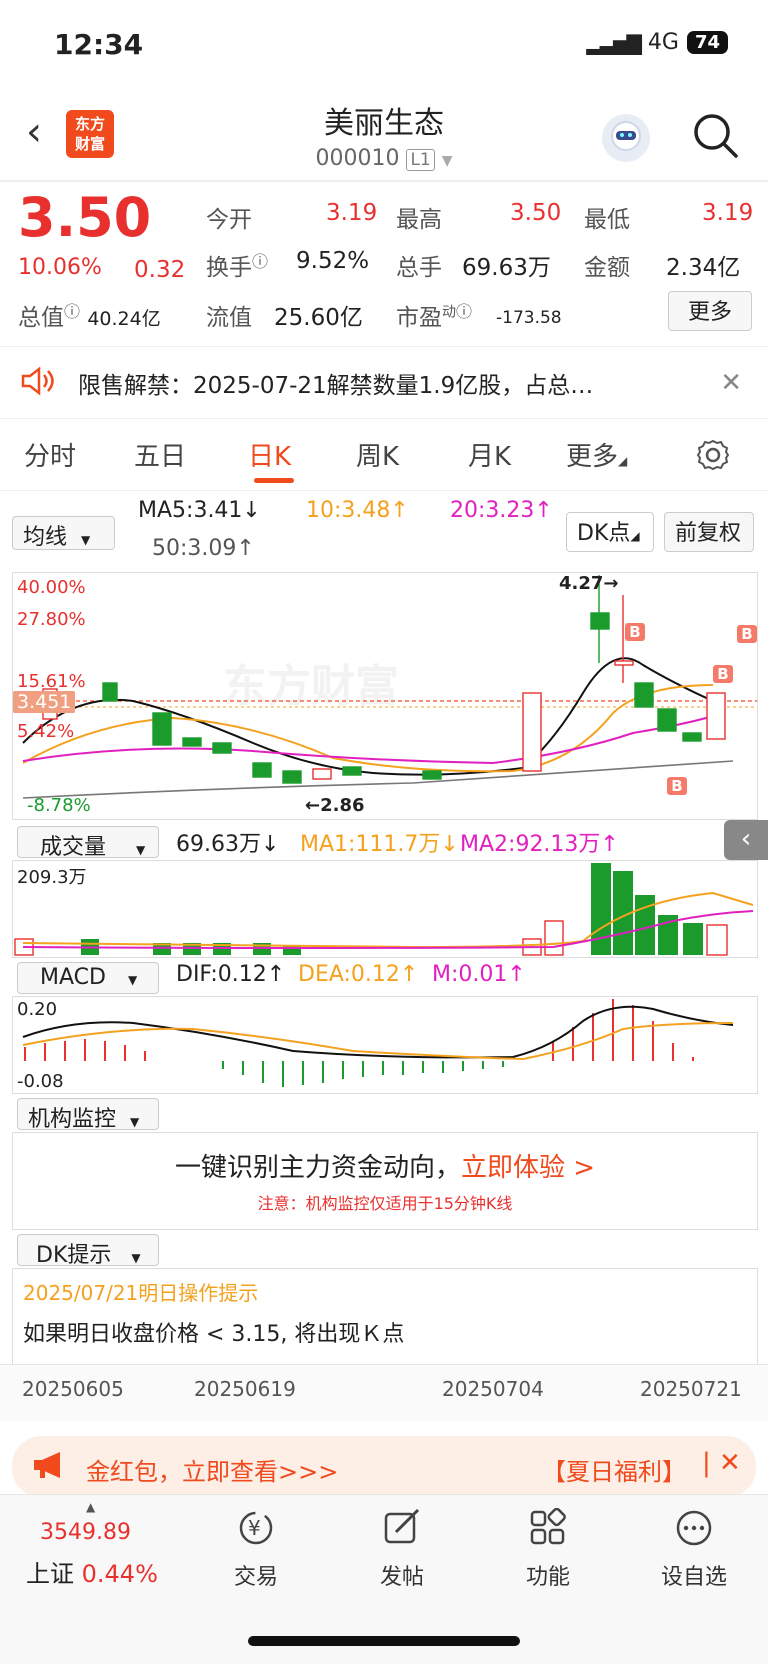 This screenshot has width=768, height=1664. I want to click on nav-trade: ¥ 交易, so click(256, 1549).